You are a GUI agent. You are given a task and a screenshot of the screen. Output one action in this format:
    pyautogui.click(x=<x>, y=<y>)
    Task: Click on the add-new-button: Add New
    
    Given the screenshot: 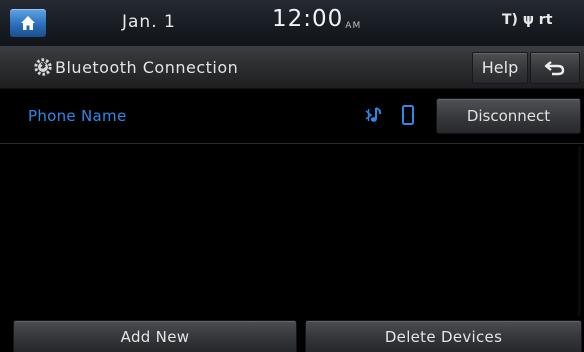 What is the action you would take?
    pyautogui.click(x=155, y=336)
    